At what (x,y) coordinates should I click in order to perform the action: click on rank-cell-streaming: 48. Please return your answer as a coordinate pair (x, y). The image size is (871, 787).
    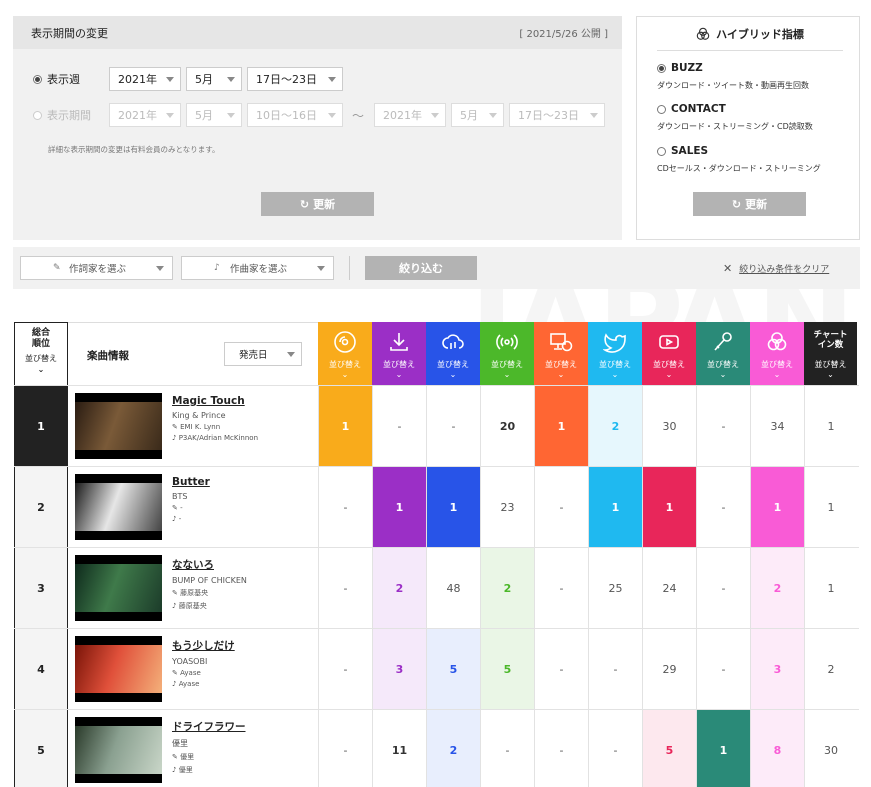
    Looking at the image, I should click on (453, 588).